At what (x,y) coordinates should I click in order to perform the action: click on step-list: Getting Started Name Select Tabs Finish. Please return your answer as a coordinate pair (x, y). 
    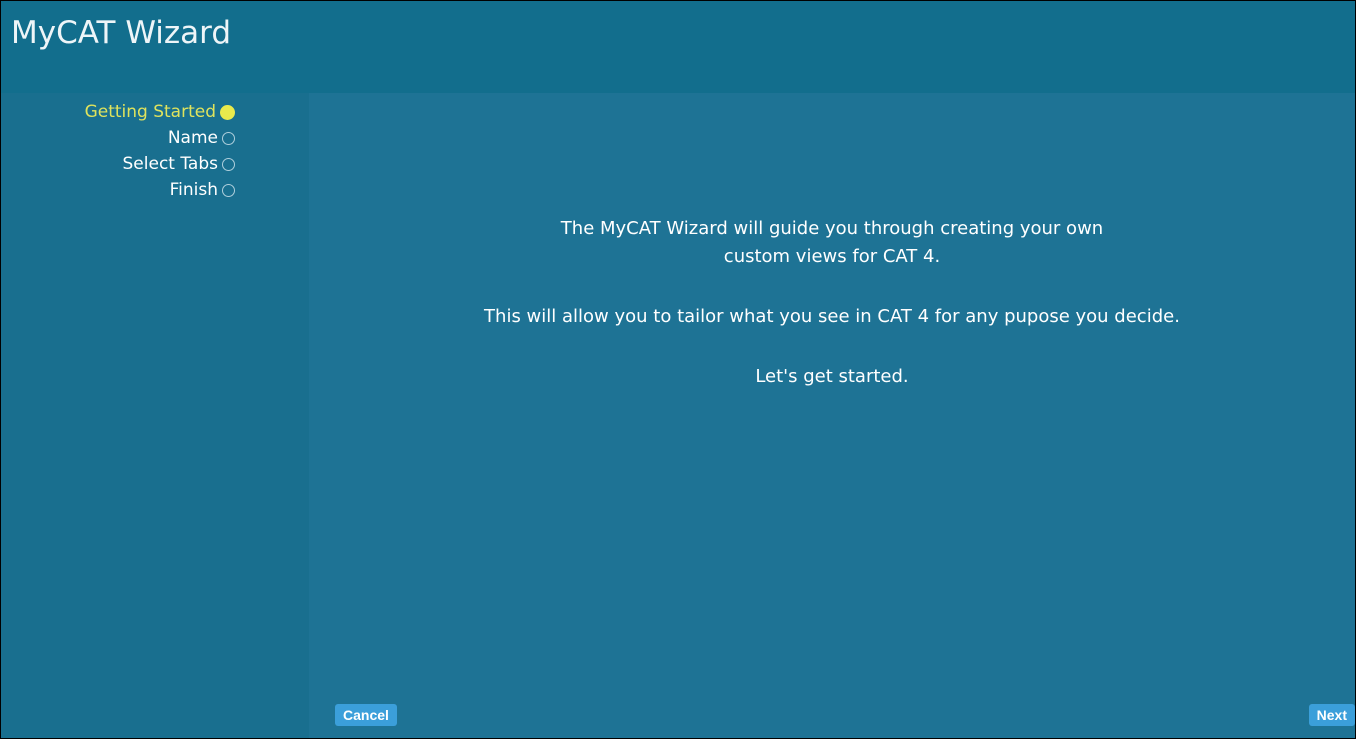
    Looking at the image, I should click on (160, 151).